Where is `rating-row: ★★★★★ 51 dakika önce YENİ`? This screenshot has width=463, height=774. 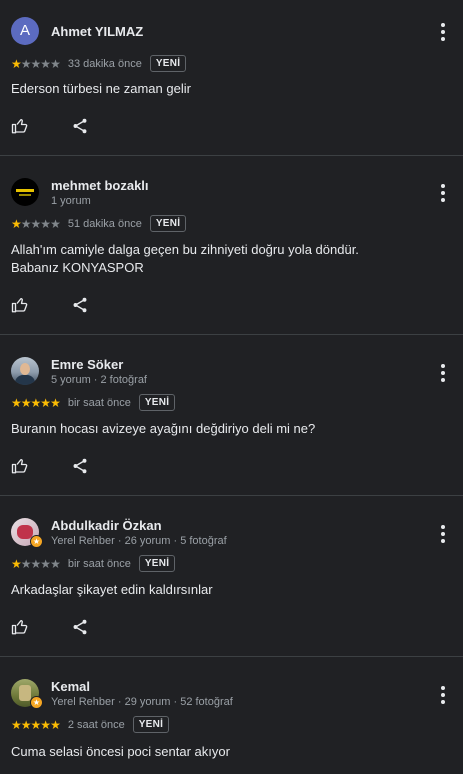
rating-row: ★★★★★ 51 dakika önce YENİ is located at coordinates (99, 223).